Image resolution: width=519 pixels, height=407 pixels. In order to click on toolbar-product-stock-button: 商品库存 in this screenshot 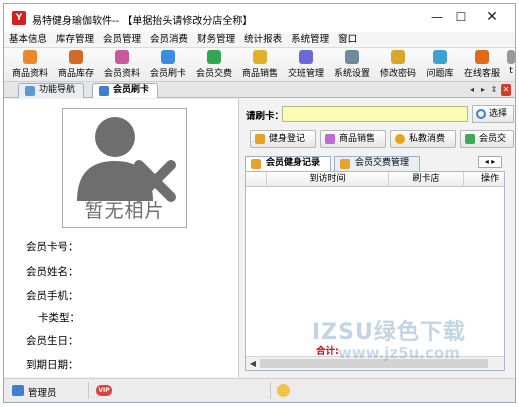, I will do `click(76, 65)`.